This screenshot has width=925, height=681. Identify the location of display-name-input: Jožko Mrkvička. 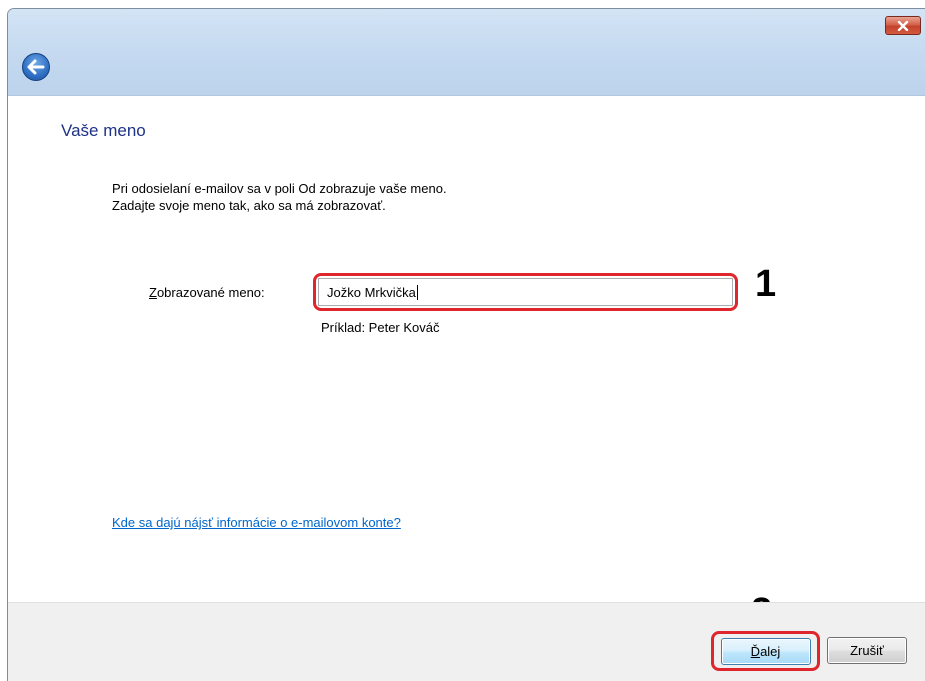
(525, 292).